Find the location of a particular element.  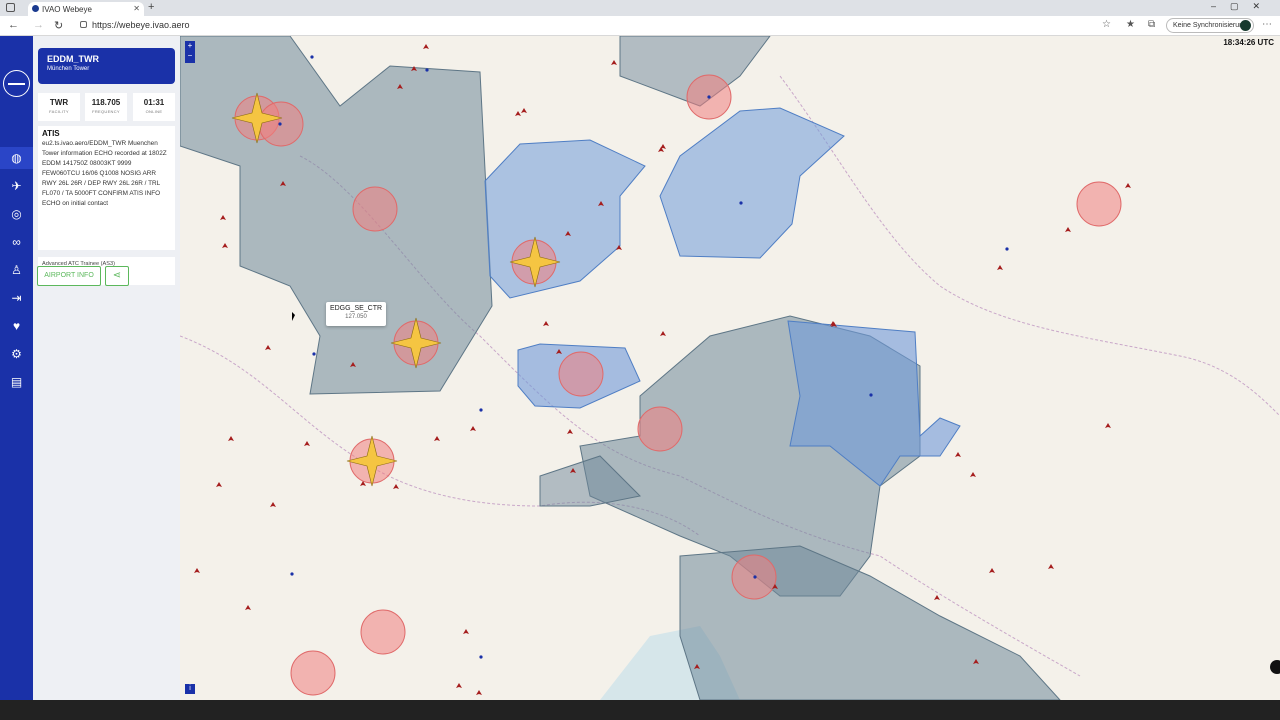

app-nav-rail: ◍ ✈ ◎ ∞ ♙ ⇥ ♥ ⚙ ▤ is located at coordinates (16, 368).